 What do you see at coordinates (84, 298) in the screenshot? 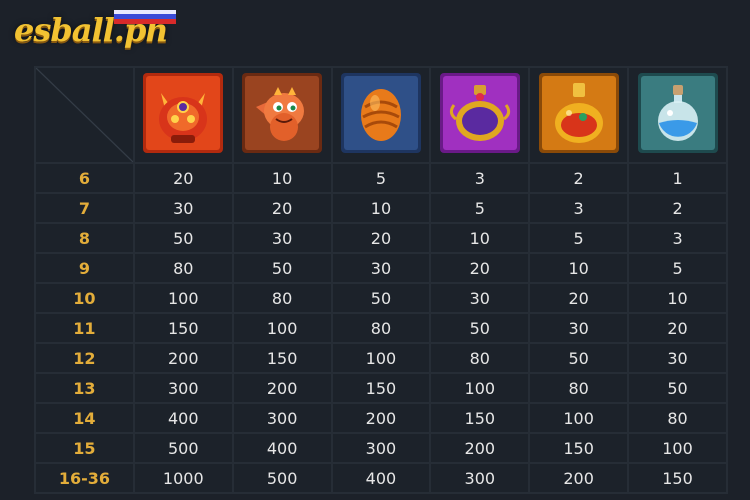
I see `symbol-count-label: 10` at bounding box center [84, 298].